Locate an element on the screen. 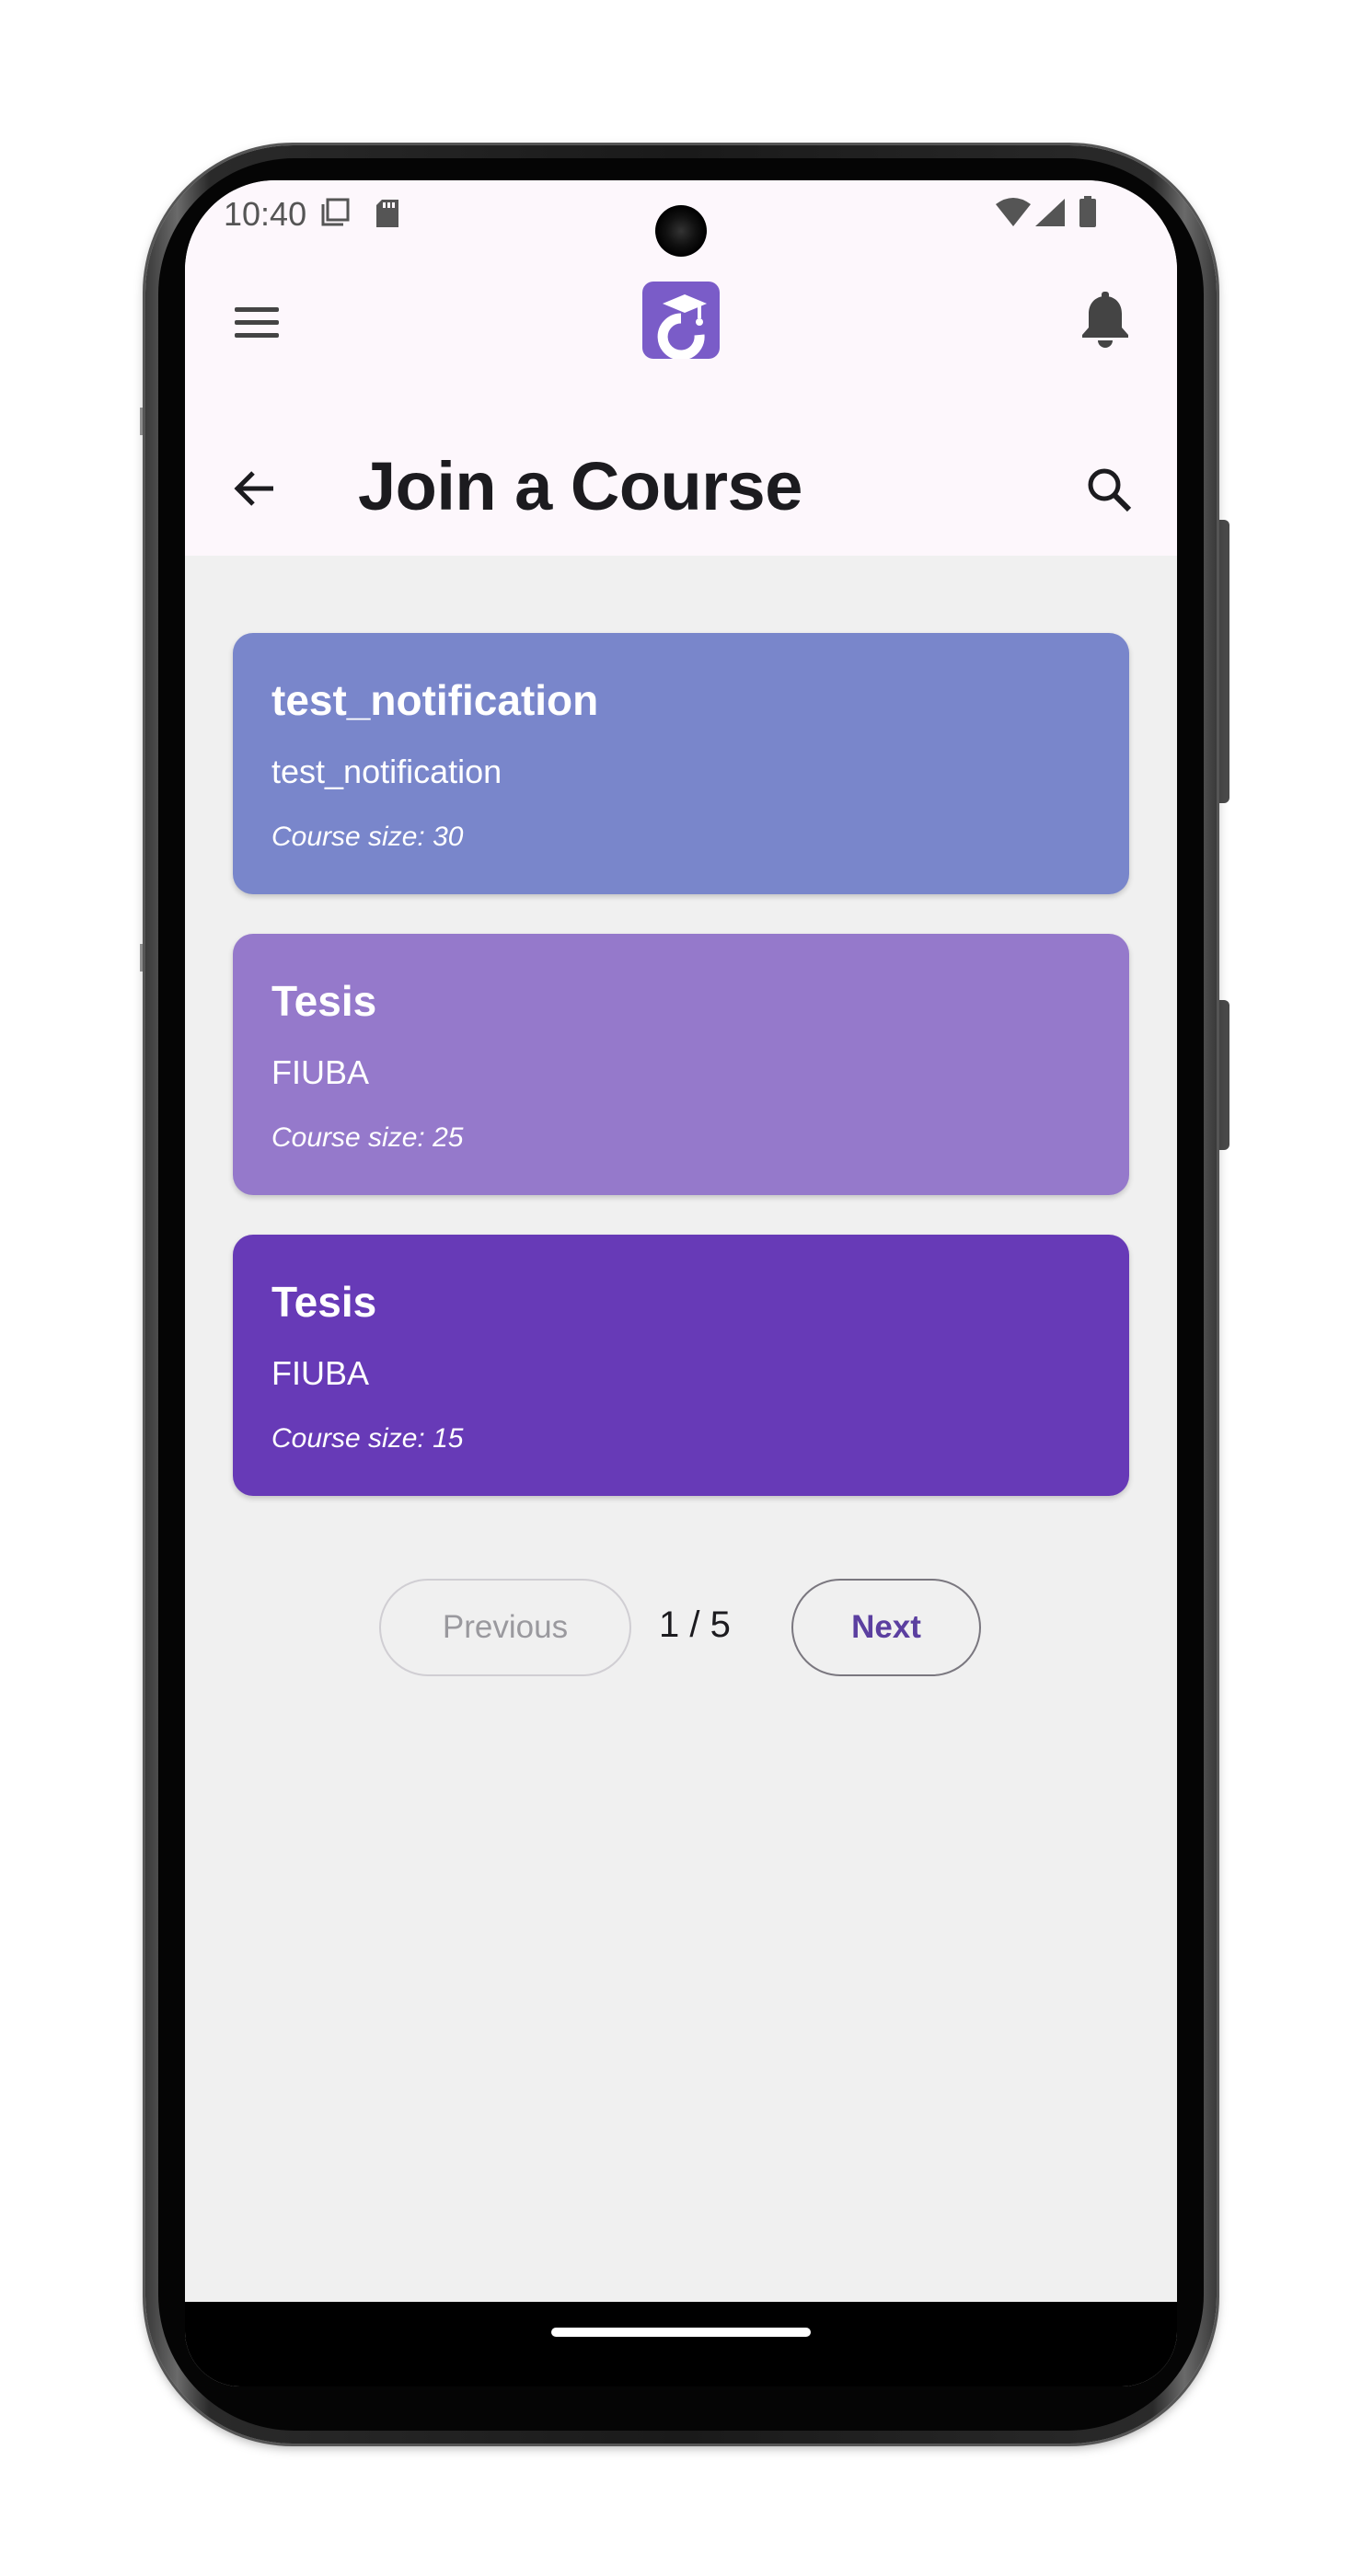 This screenshot has height=2576, width=1362. back-button is located at coordinates (254, 488).